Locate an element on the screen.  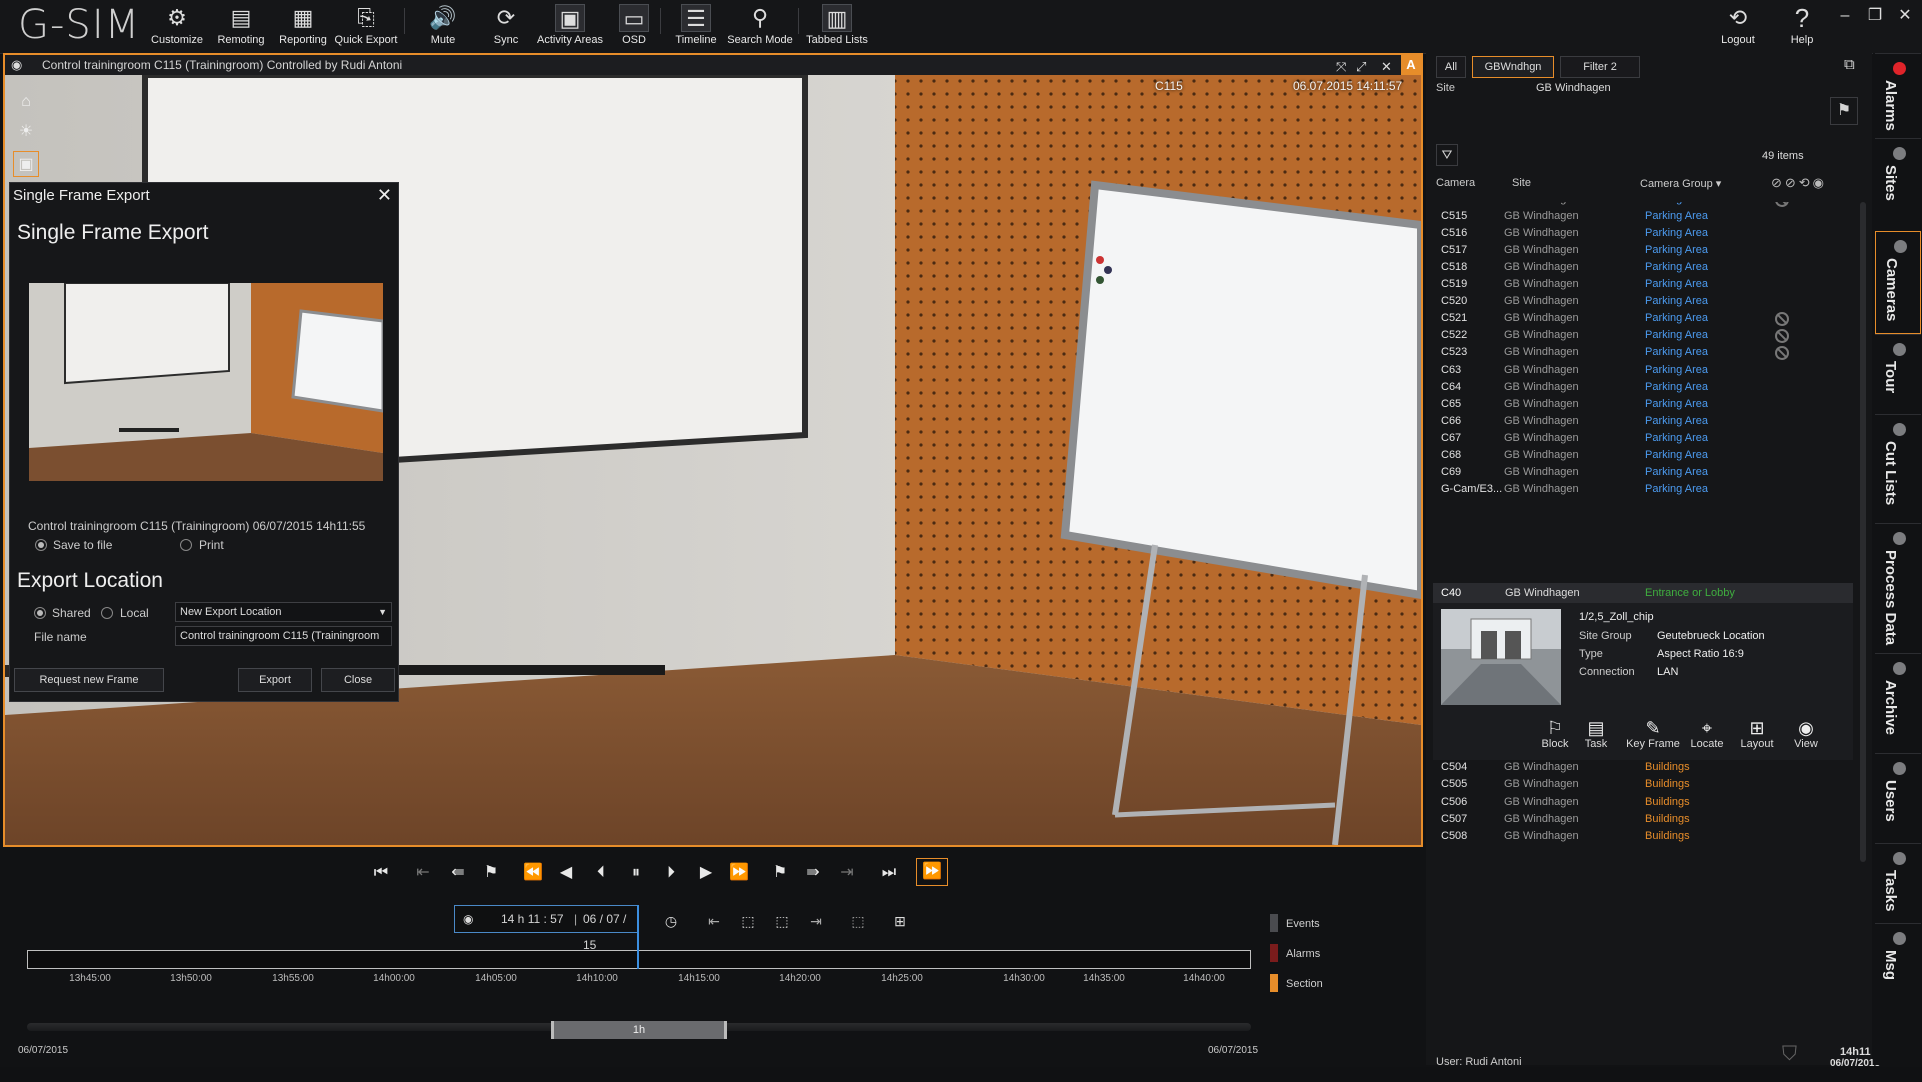
side-tab-msg: Msg is located at coordinates (1898, 978).